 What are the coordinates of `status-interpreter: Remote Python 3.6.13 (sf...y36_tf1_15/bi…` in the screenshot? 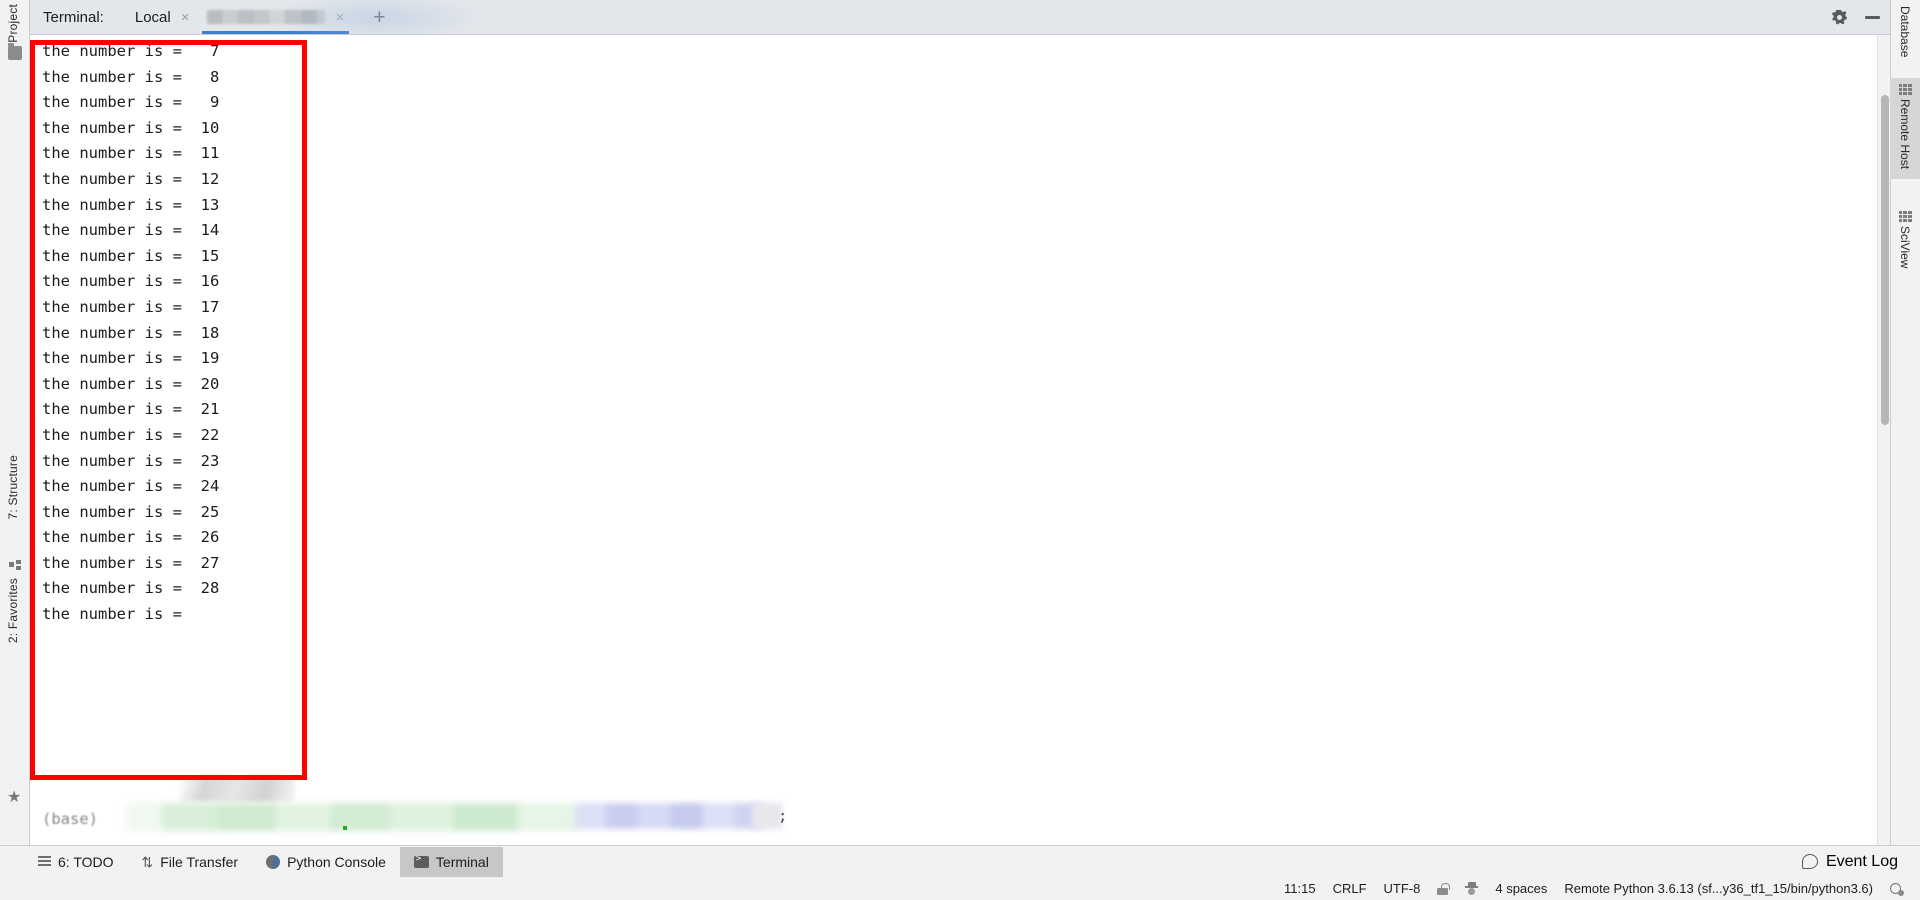 It's located at (1718, 888).